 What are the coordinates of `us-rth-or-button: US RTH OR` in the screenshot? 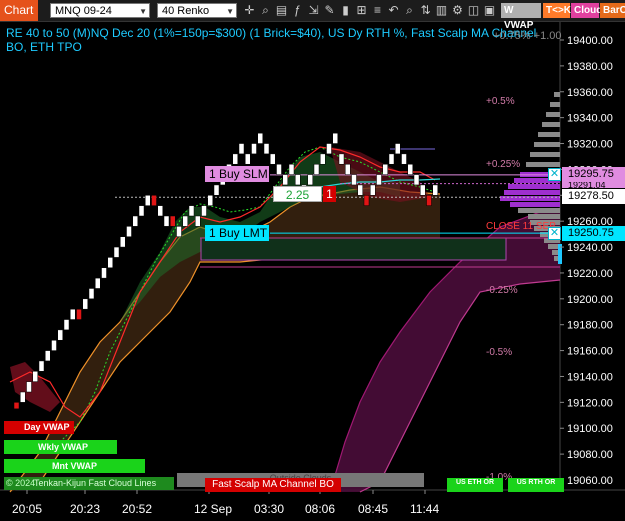 It's located at (536, 485).